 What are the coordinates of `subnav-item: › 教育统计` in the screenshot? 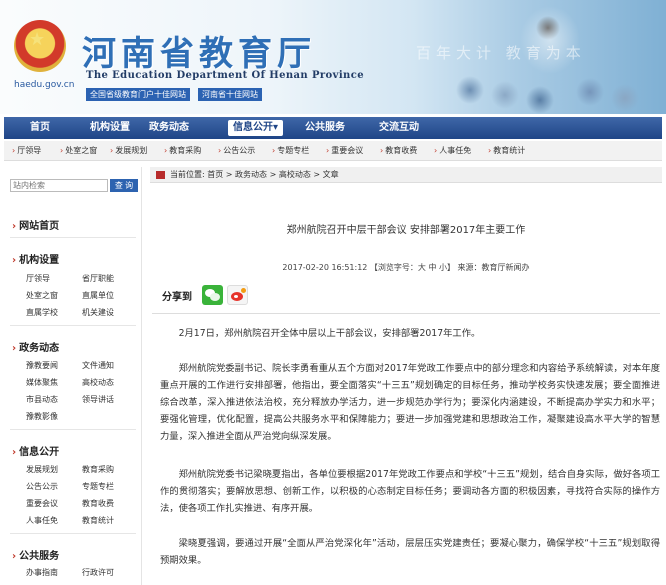 It's located at (506, 151).